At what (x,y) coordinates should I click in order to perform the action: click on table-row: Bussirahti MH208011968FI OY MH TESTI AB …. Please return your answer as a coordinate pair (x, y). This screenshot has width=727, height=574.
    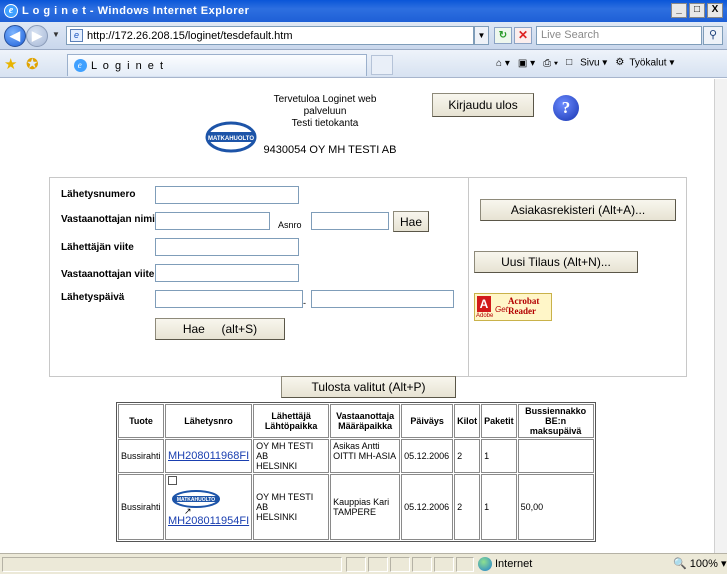
    Looking at the image, I should click on (356, 456).